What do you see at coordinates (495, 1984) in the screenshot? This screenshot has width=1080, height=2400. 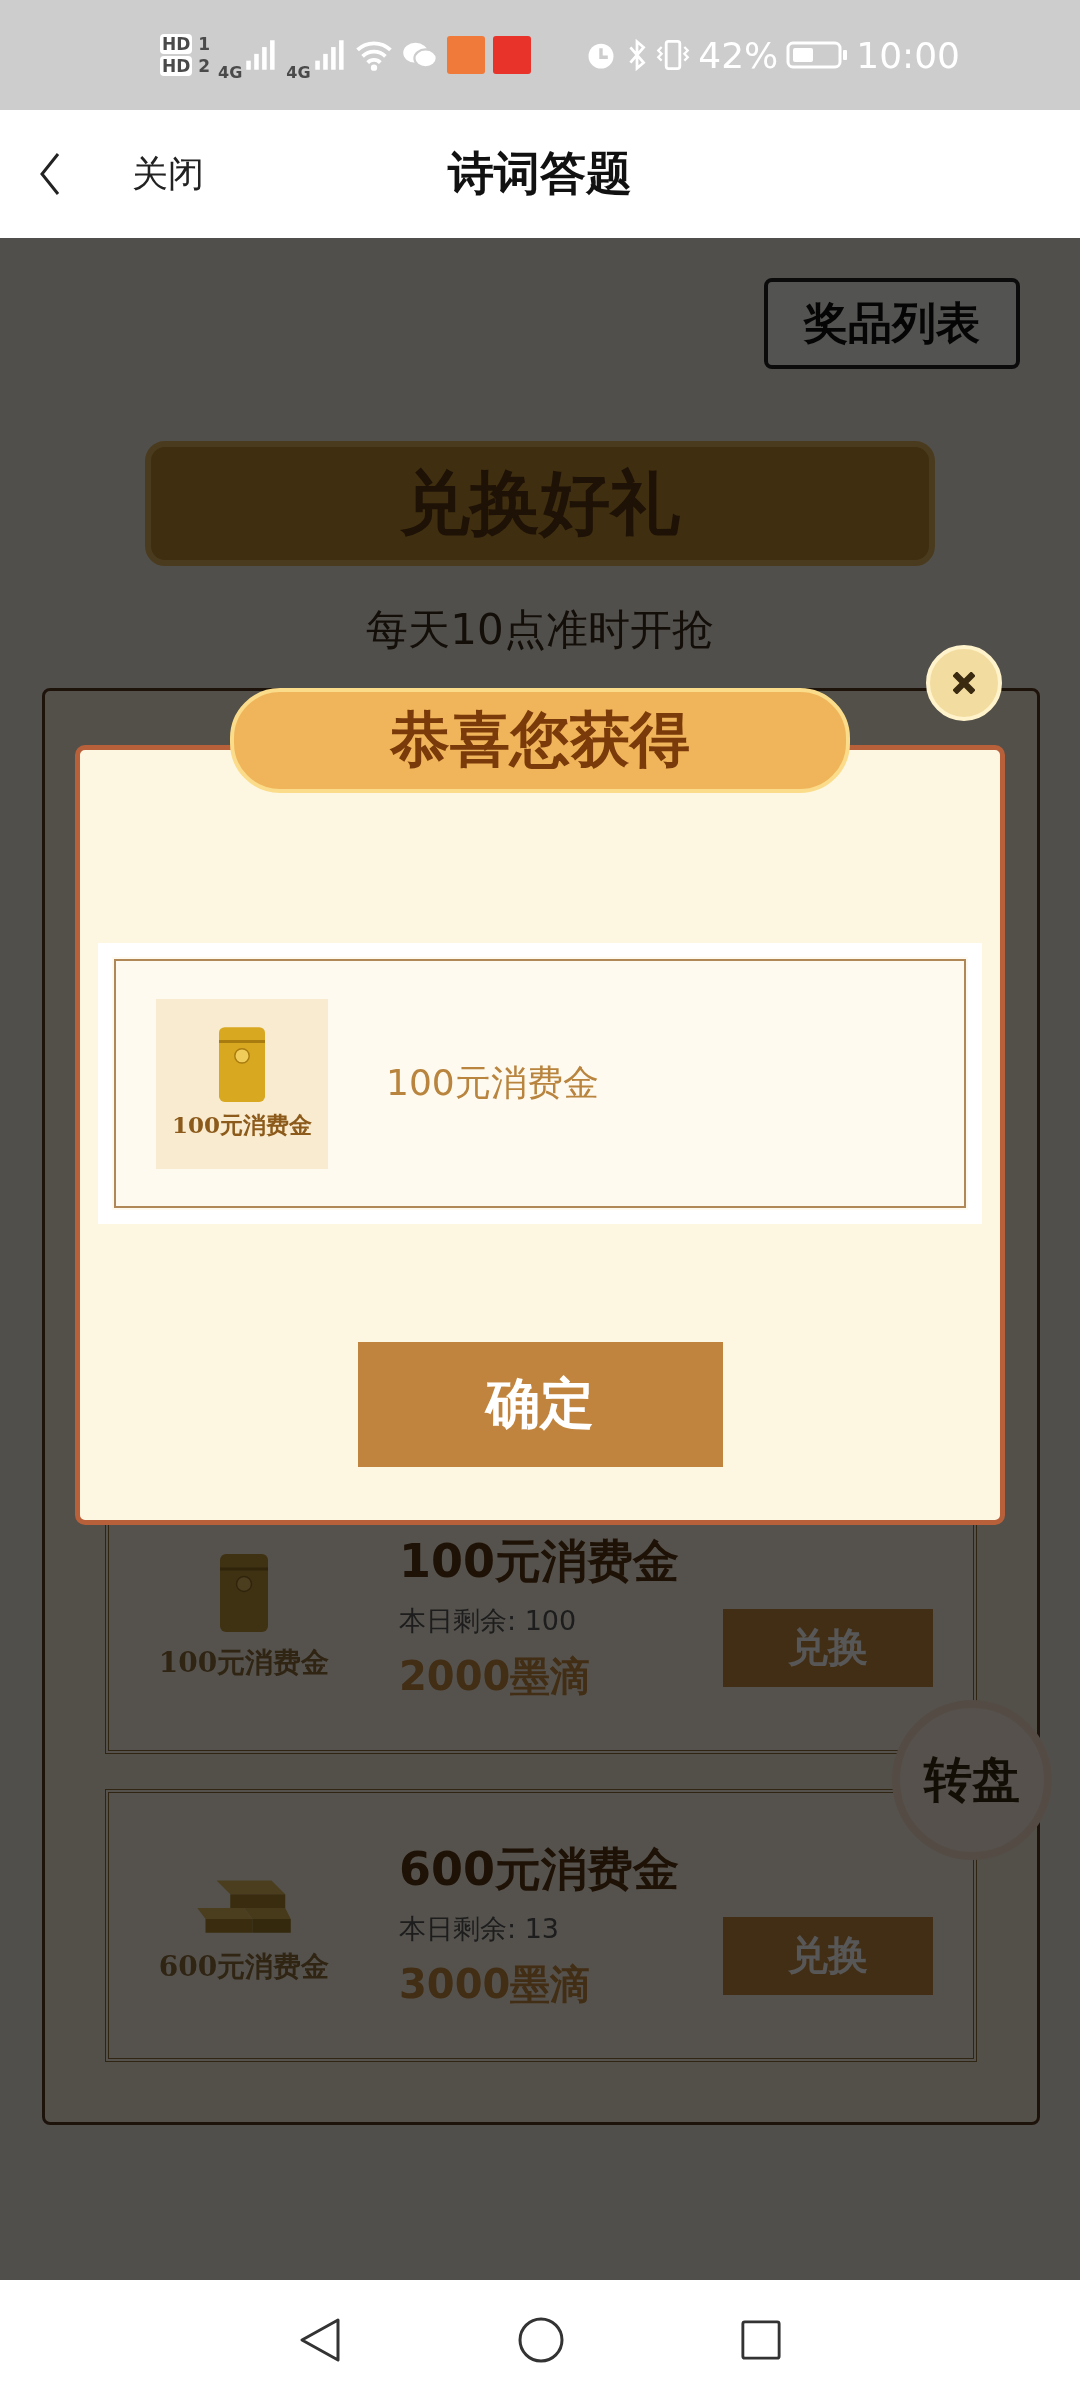 I see `item-price: 3000墨滴` at bounding box center [495, 1984].